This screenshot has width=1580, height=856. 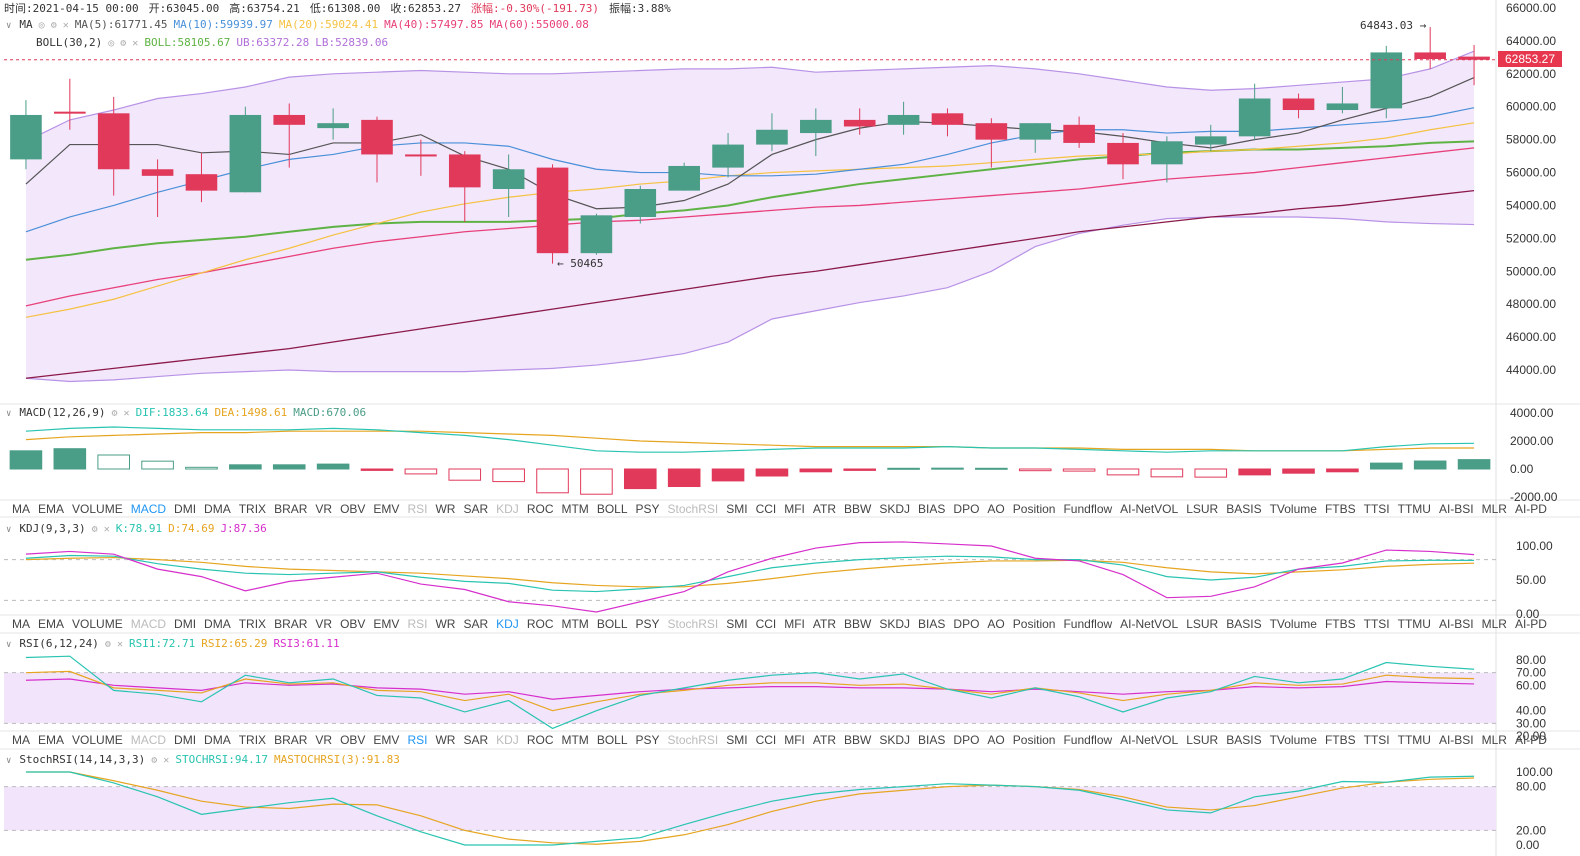 What do you see at coordinates (148, 510) in the screenshot?
I see `tab-macd: MACD` at bounding box center [148, 510].